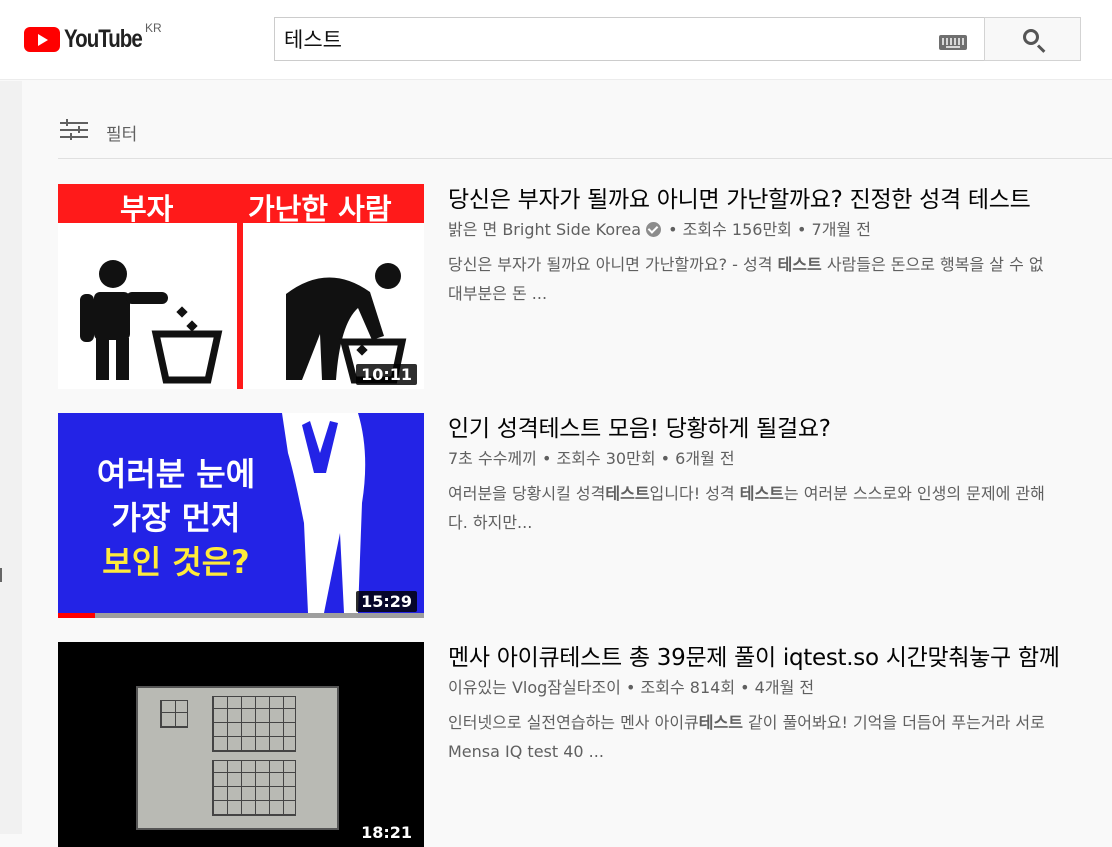 The height and width of the screenshot is (847, 1112). I want to click on desc-text: 사람들은 돈으로 행복을 살 수 없, so click(932, 264).